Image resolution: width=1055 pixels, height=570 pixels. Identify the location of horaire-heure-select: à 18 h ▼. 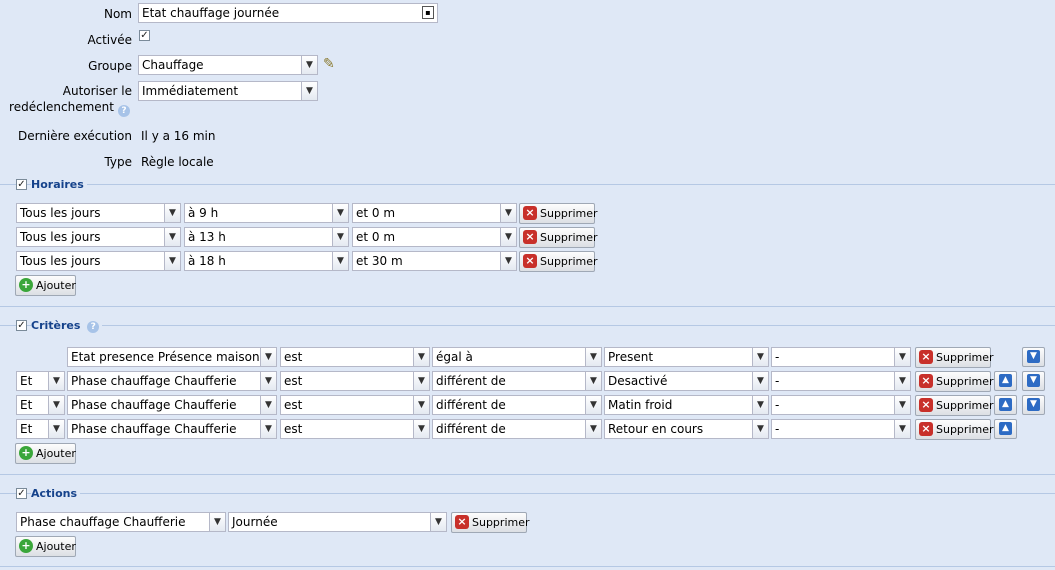
(266, 261).